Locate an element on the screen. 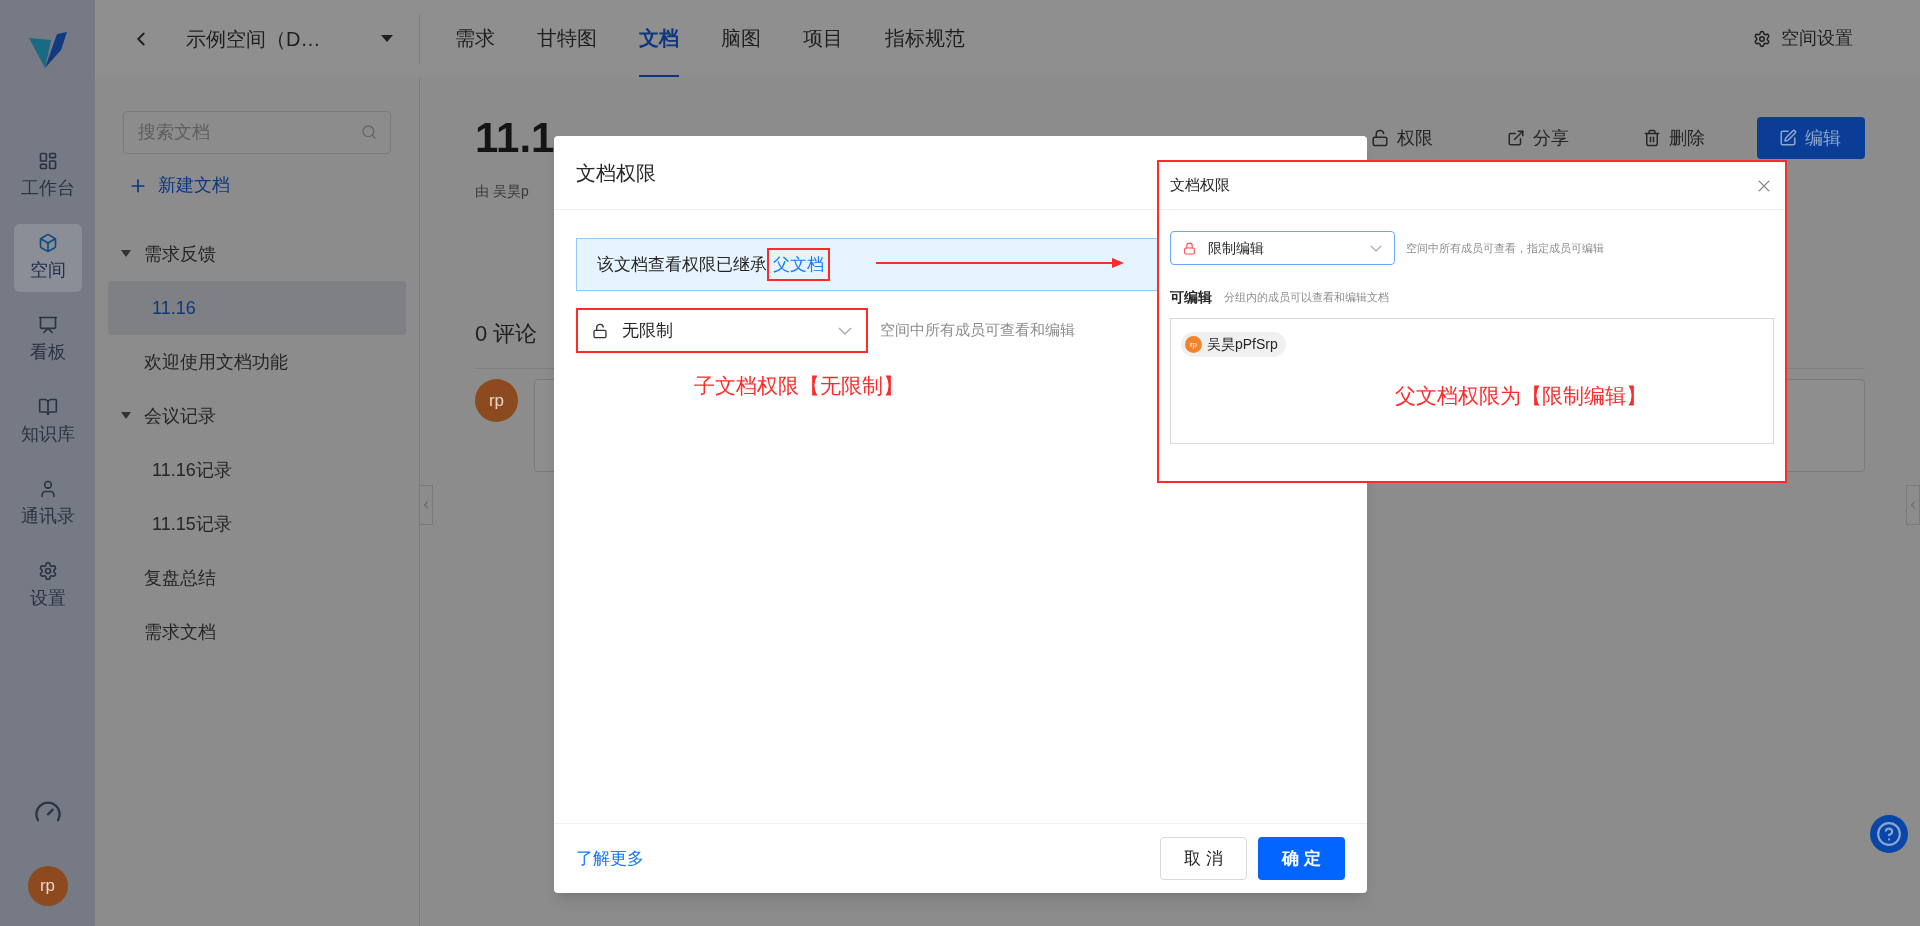  new-doc-button: 新建文档 is located at coordinates (179, 185).